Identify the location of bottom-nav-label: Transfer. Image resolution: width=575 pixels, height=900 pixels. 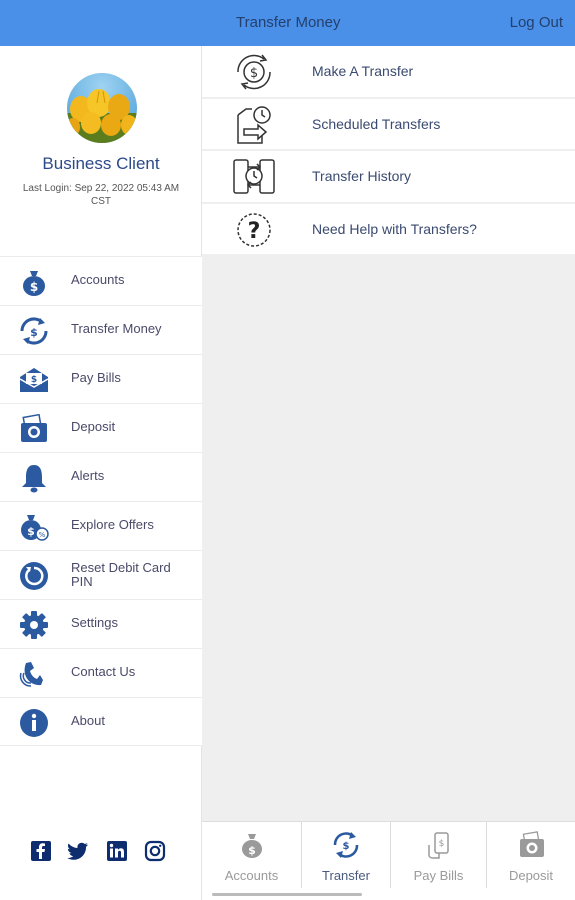
(346, 875).